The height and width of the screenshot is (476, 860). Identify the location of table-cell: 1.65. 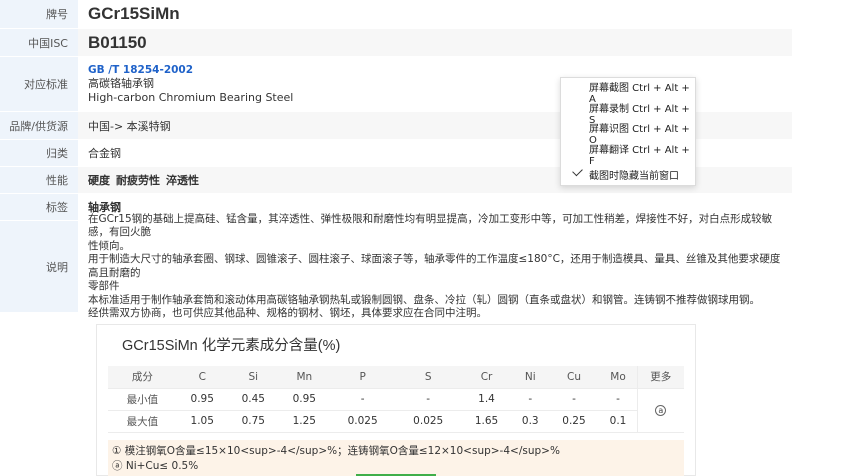
(487, 421).